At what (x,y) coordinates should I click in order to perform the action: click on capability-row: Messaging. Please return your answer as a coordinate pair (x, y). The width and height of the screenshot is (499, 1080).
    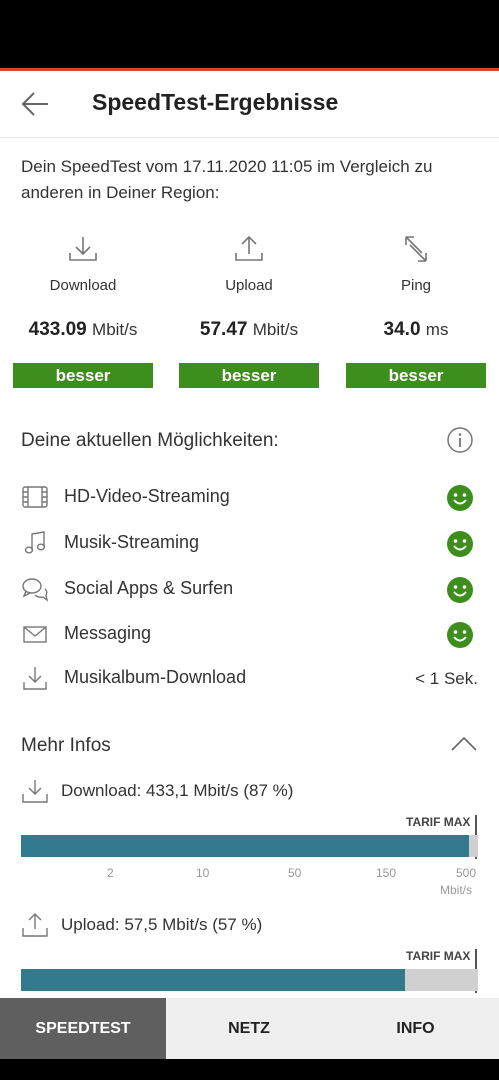
    Looking at the image, I should click on (249, 635).